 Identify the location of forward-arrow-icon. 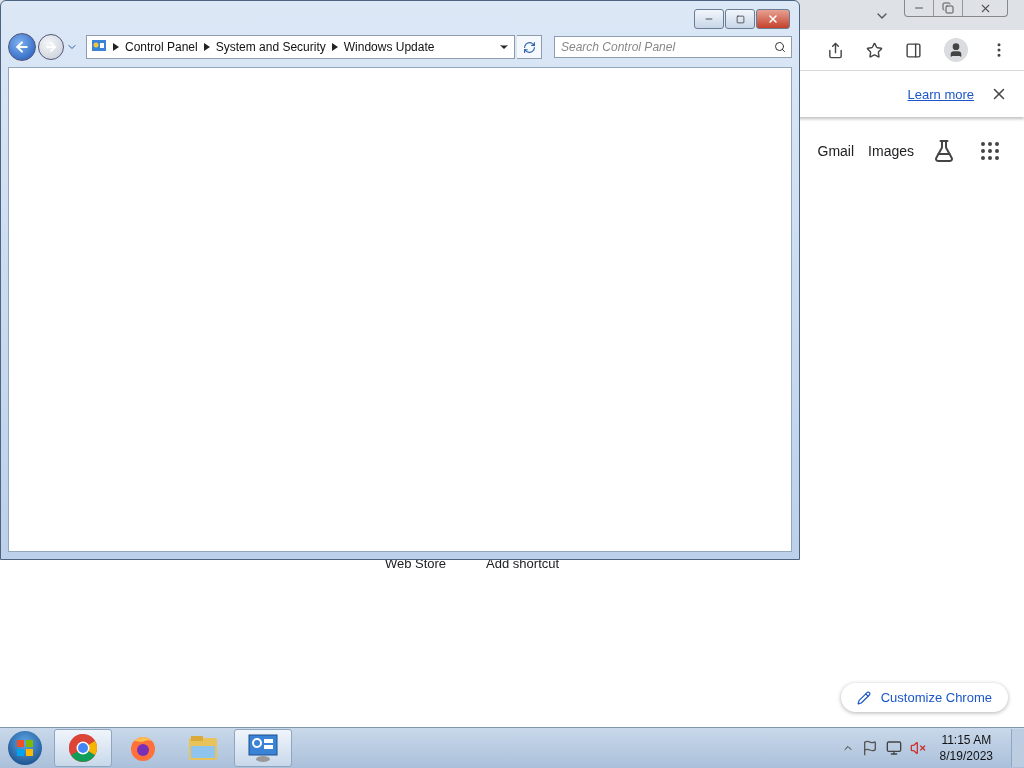
(51, 47).